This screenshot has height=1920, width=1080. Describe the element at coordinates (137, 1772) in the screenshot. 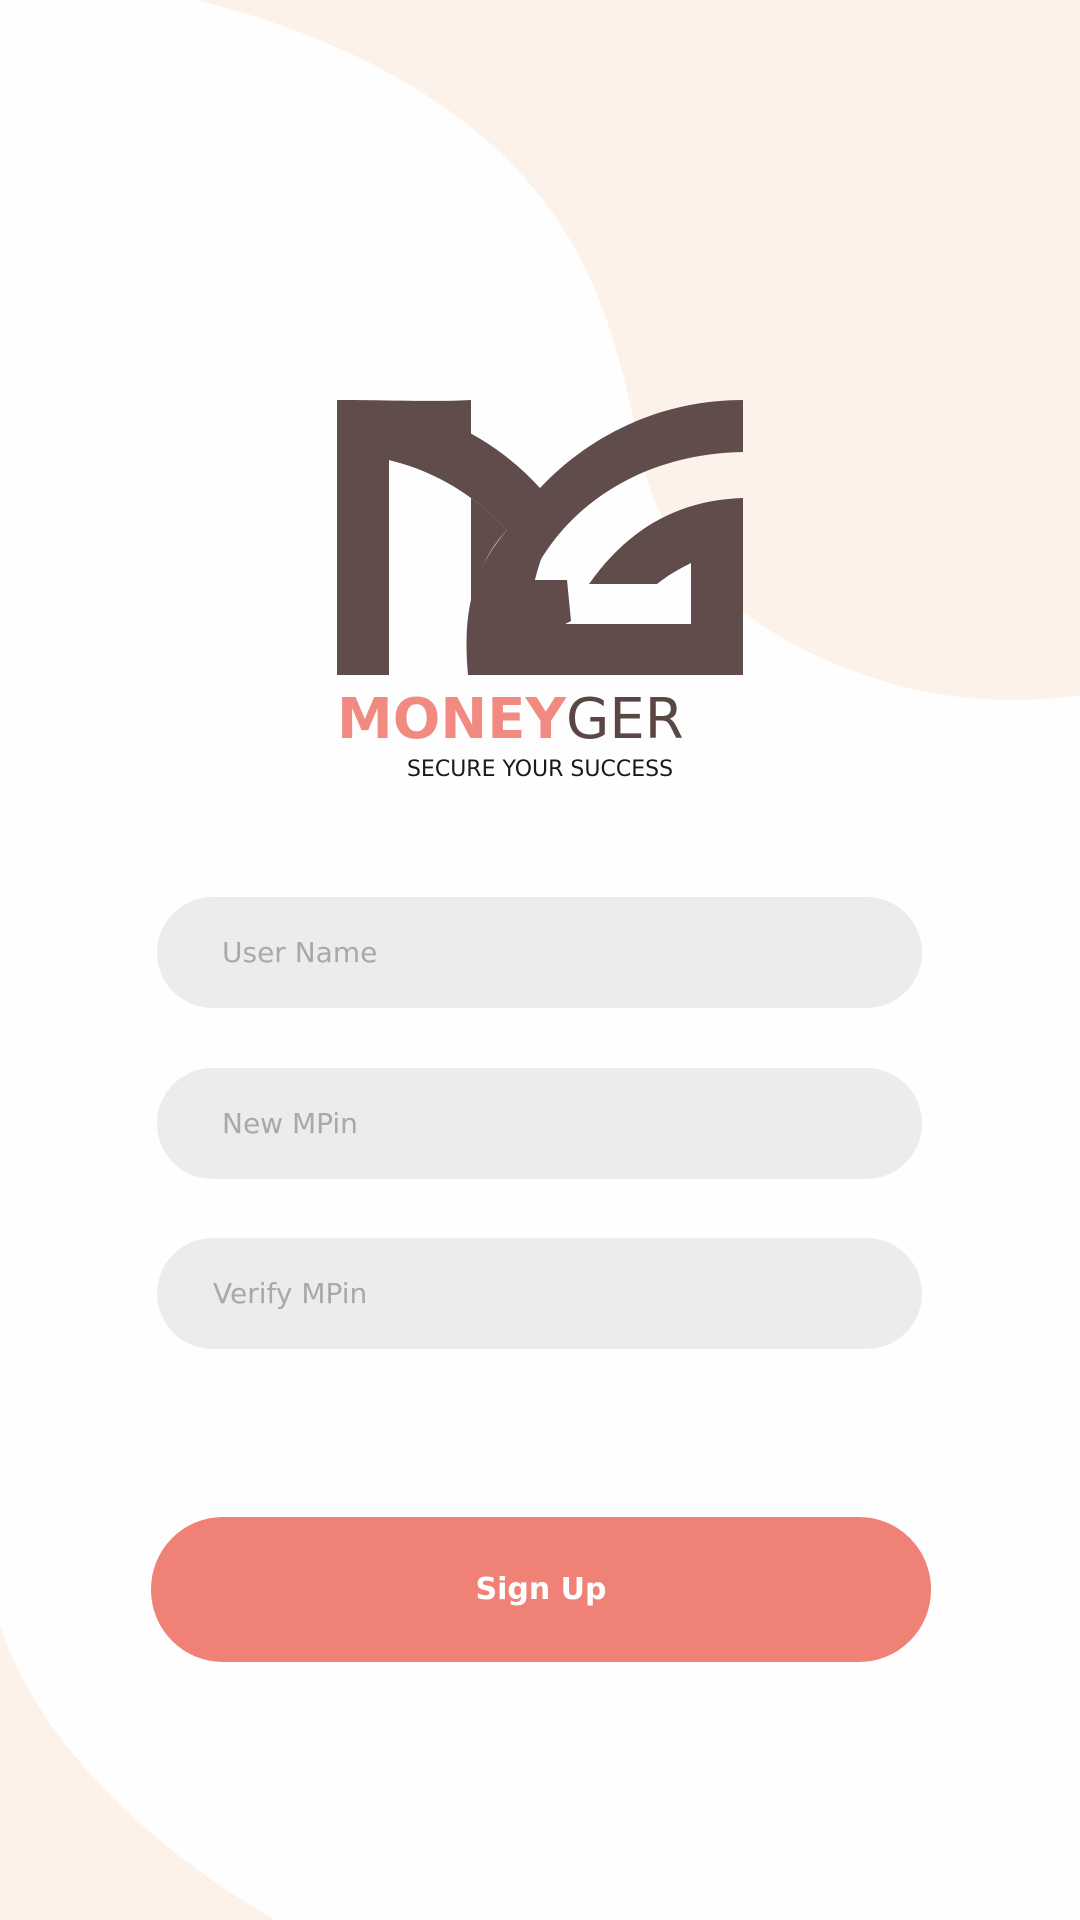

I see `bottom-left-blob` at that location.